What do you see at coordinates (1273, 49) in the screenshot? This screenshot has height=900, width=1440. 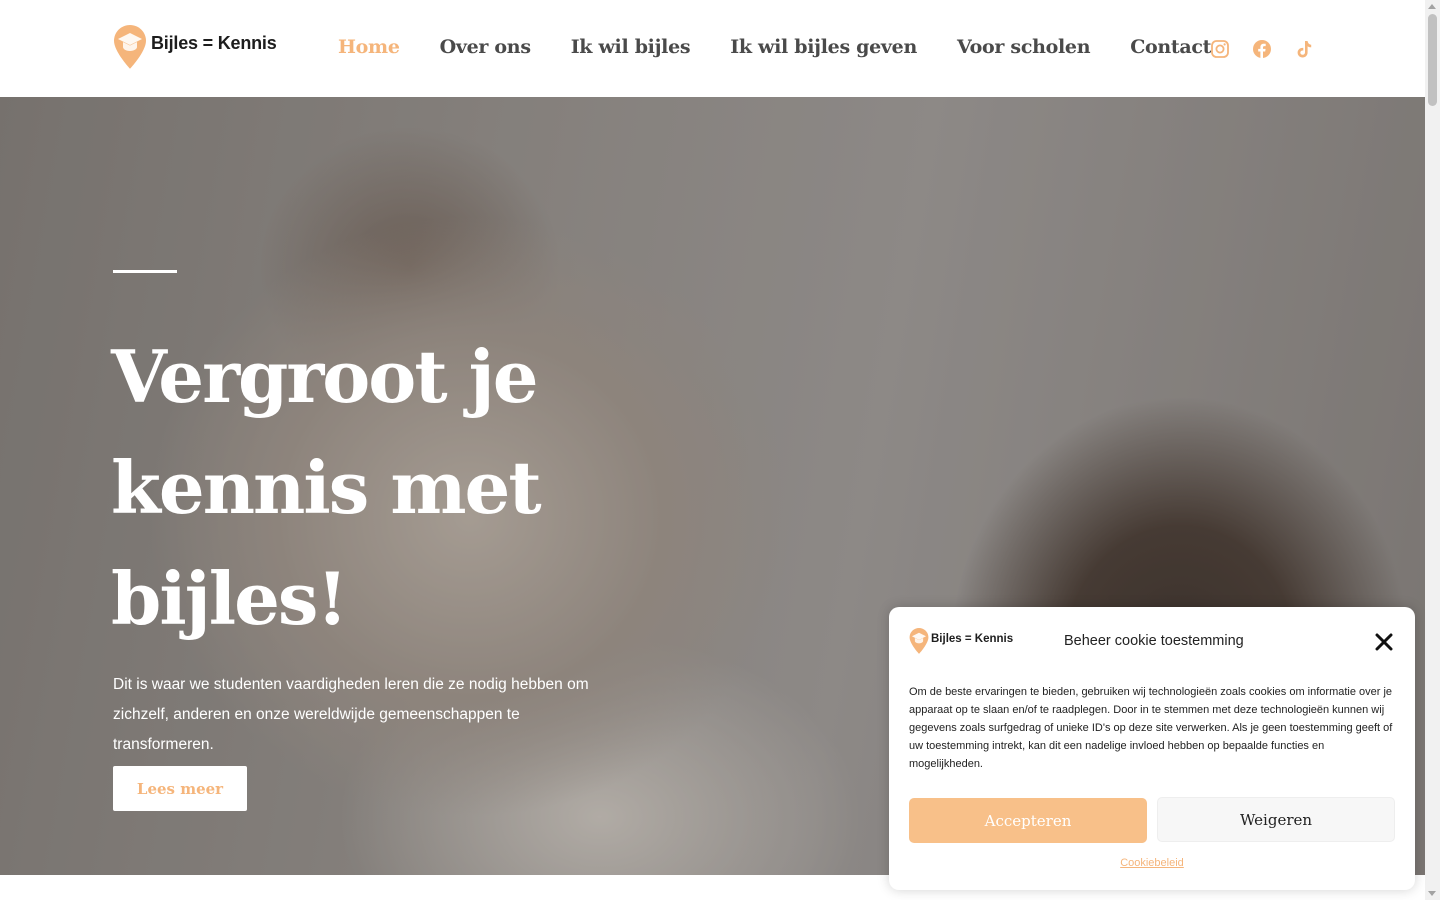 I see `social-links` at bounding box center [1273, 49].